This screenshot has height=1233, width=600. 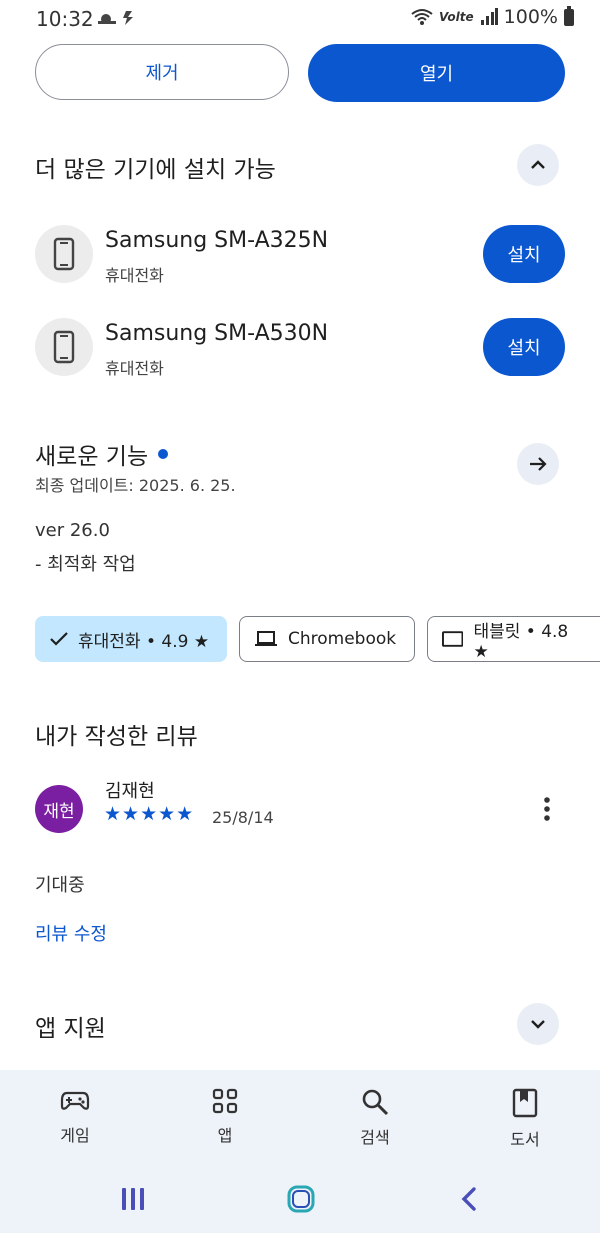 I want to click on edit-review-link: 리뷰 수정, so click(x=71, y=933).